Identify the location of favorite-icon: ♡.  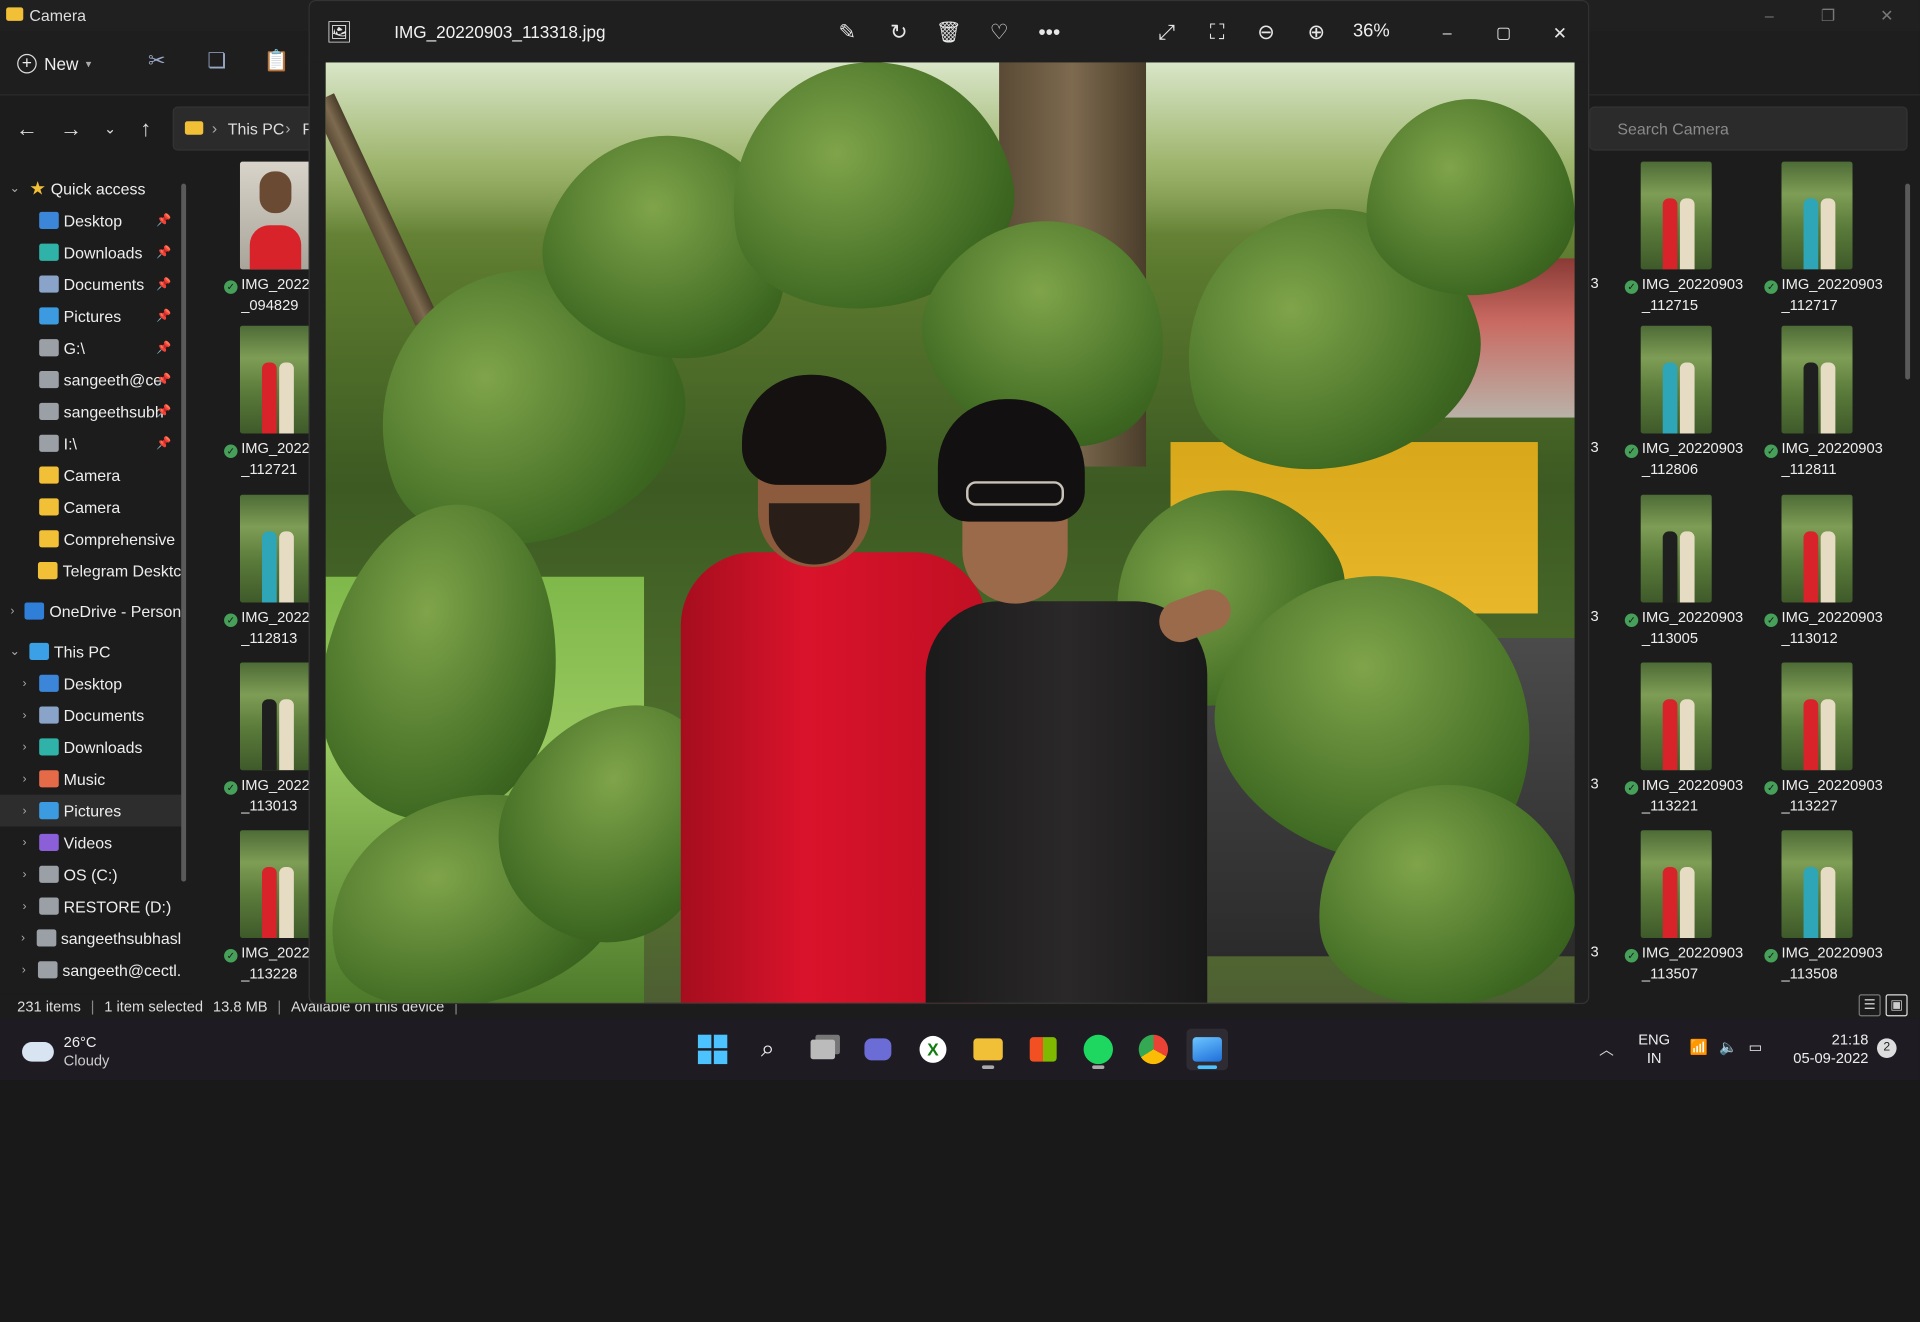
(999, 33).